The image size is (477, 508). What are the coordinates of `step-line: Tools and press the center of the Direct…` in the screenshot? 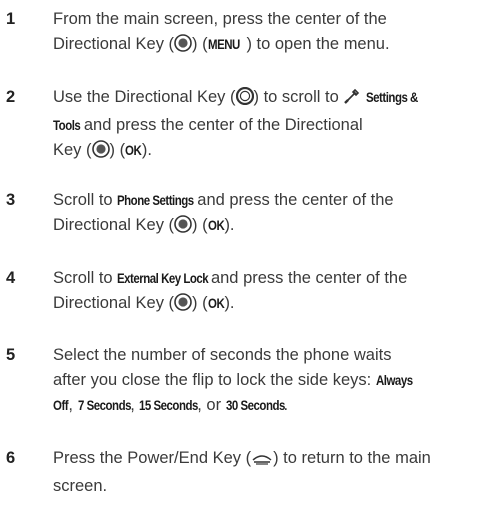 It's located at (208, 125).